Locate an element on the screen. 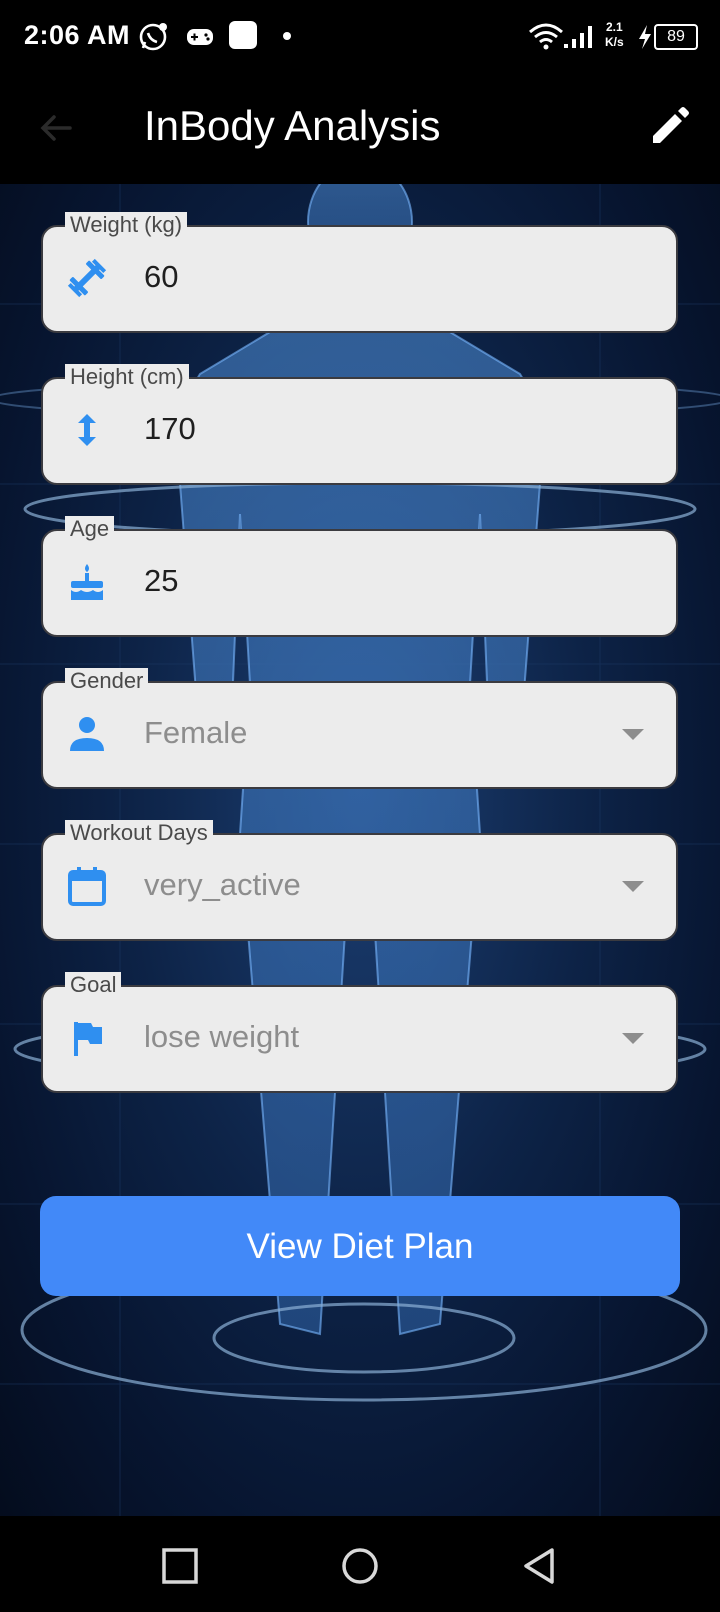 This screenshot has width=720, height=1612. network-speed: 2.1 K/s is located at coordinates (614, 35).